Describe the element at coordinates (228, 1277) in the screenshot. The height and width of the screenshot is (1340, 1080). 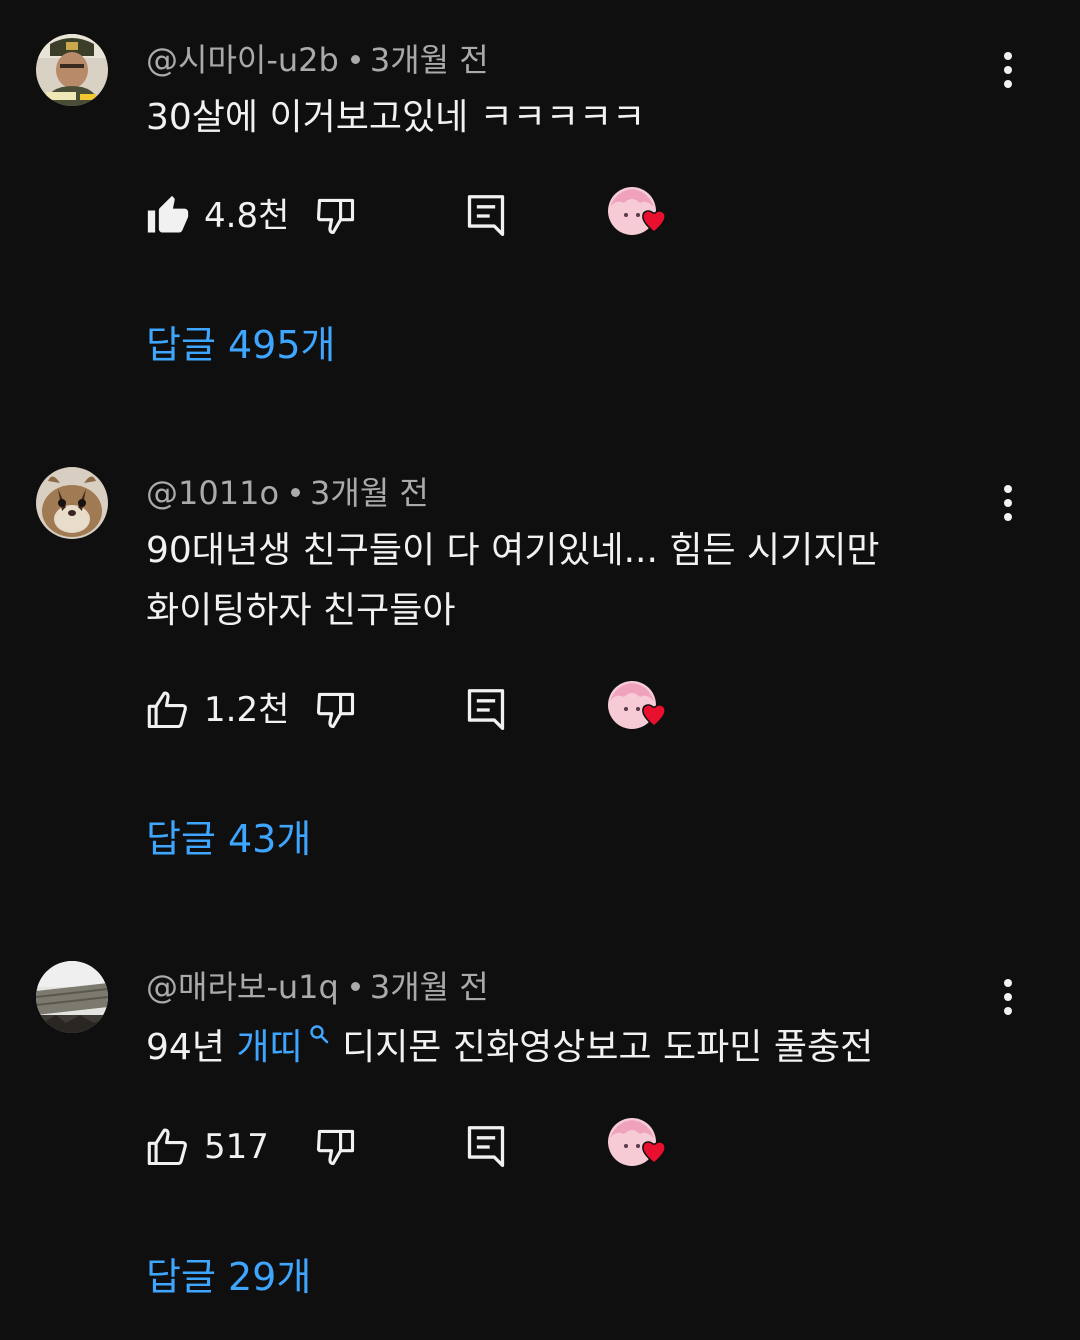
I see `view-replies-button: 답글 29개` at that location.